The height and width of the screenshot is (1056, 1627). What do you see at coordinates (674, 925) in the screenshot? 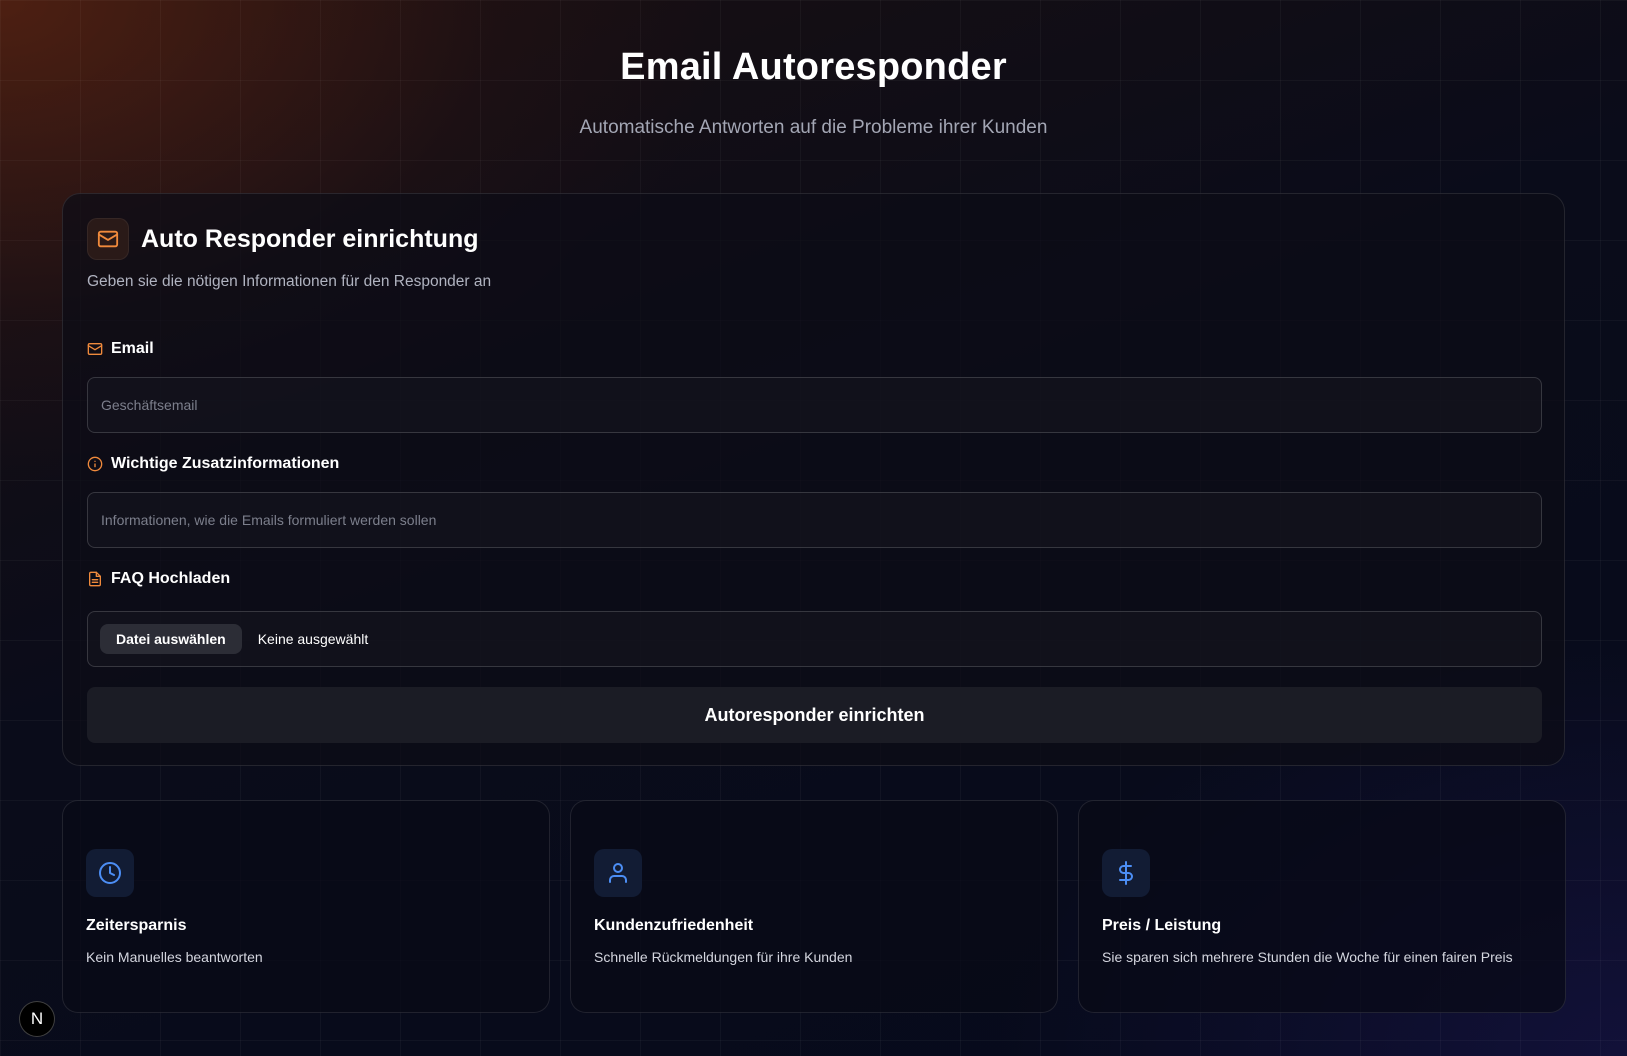
I see `feature-title: Kundenzufriedenheit` at bounding box center [674, 925].